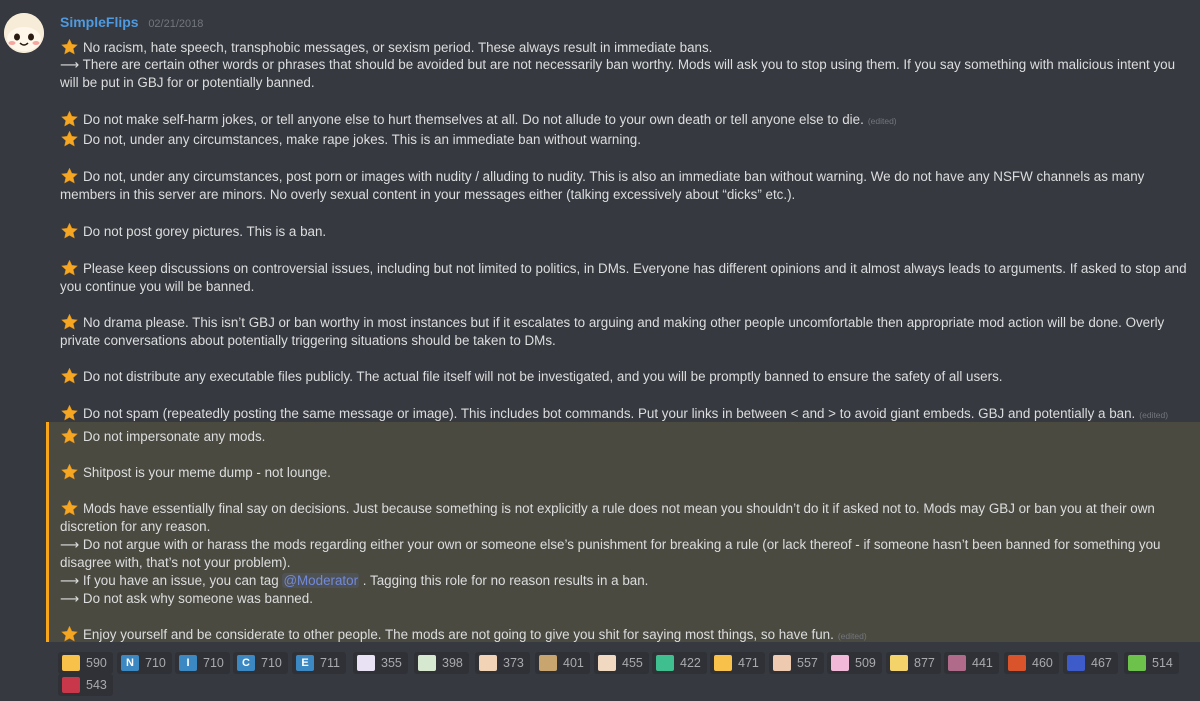 The height and width of the screenshot is (701, 1200). I want to click on reaction-button: I 710, so click(202, 663).